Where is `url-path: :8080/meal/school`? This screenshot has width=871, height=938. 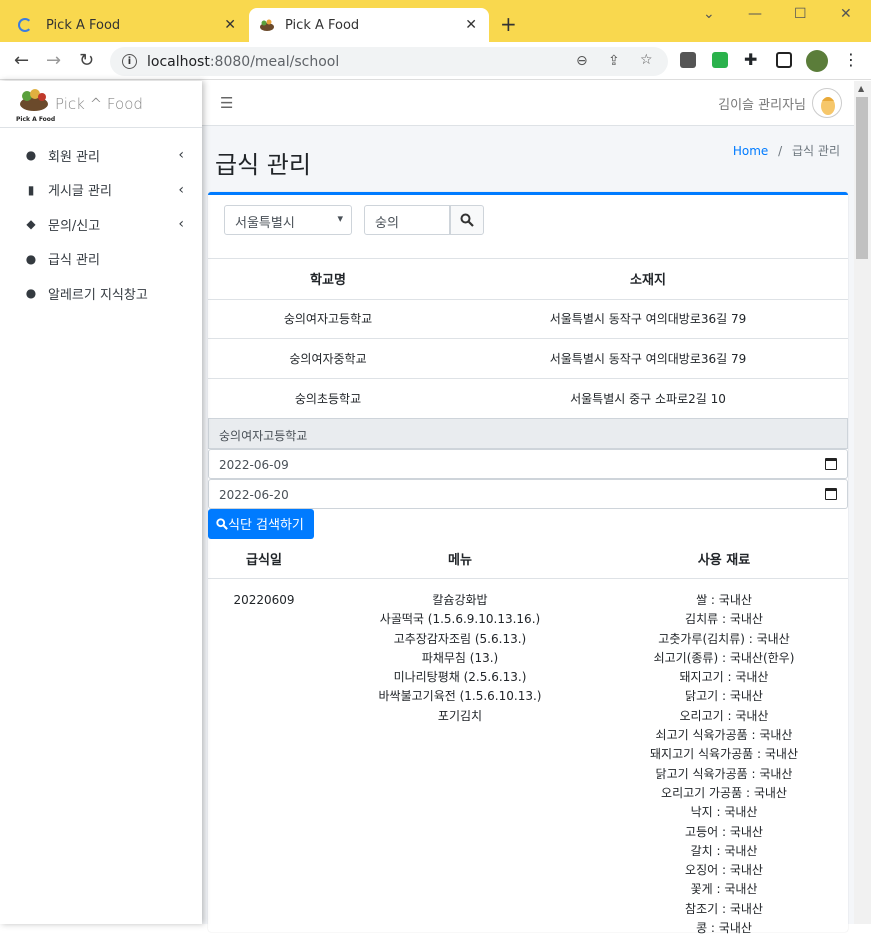
url-path: :8080/meal/school is located at coordinates (274, 62).